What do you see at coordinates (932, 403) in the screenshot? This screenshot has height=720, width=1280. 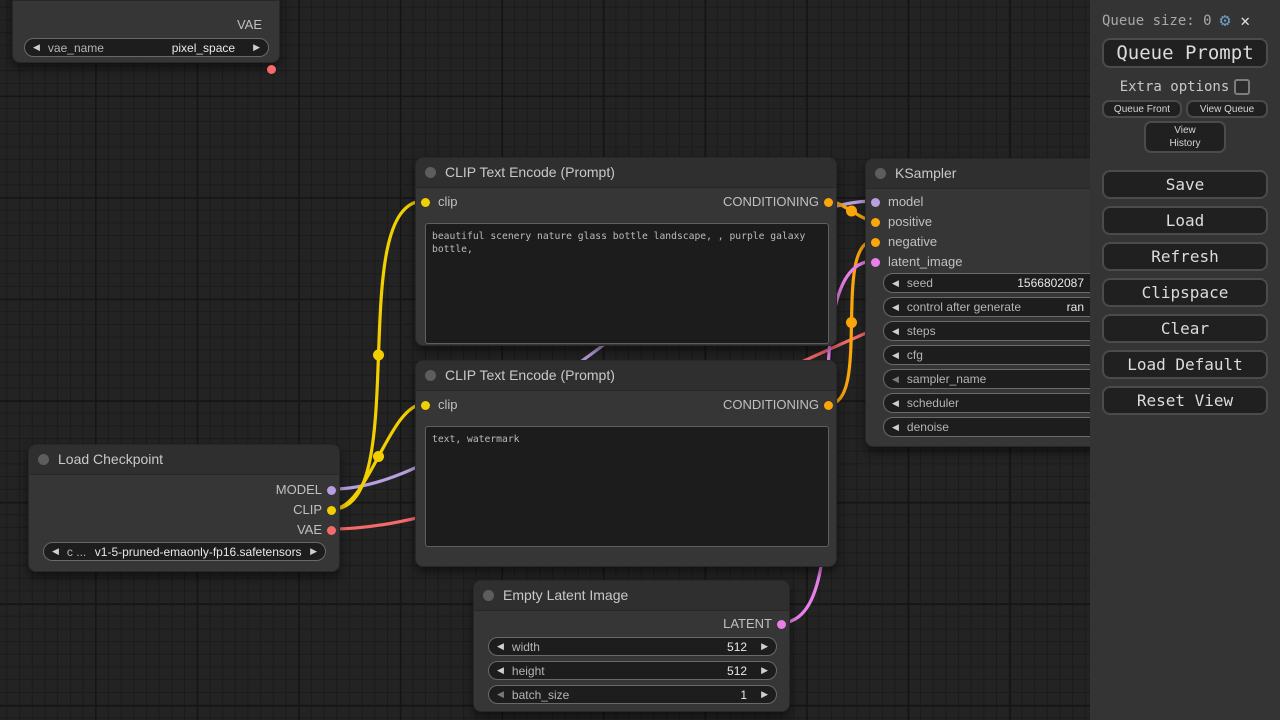 I see `widget-label: scheduler` at bounding box center [932, 403].